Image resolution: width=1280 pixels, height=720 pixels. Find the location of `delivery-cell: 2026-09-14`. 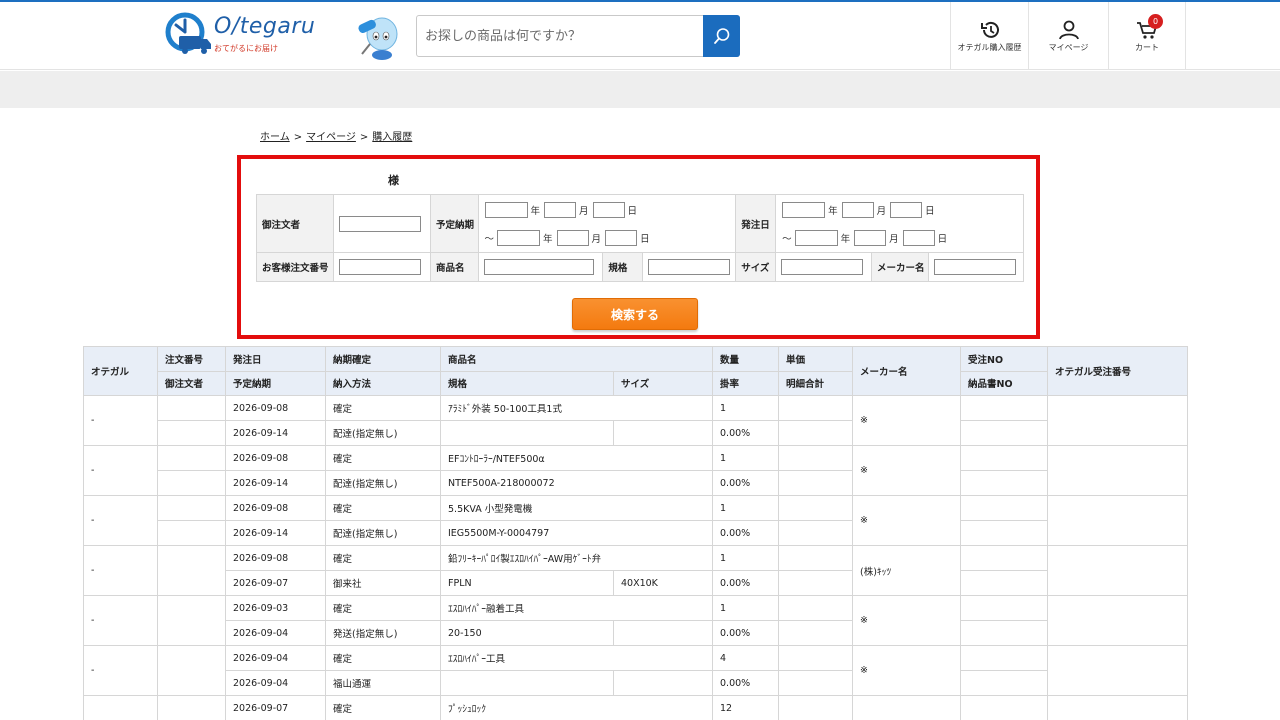

delivery-cell: 2026-09-14 is located at coordinates (275, 533).